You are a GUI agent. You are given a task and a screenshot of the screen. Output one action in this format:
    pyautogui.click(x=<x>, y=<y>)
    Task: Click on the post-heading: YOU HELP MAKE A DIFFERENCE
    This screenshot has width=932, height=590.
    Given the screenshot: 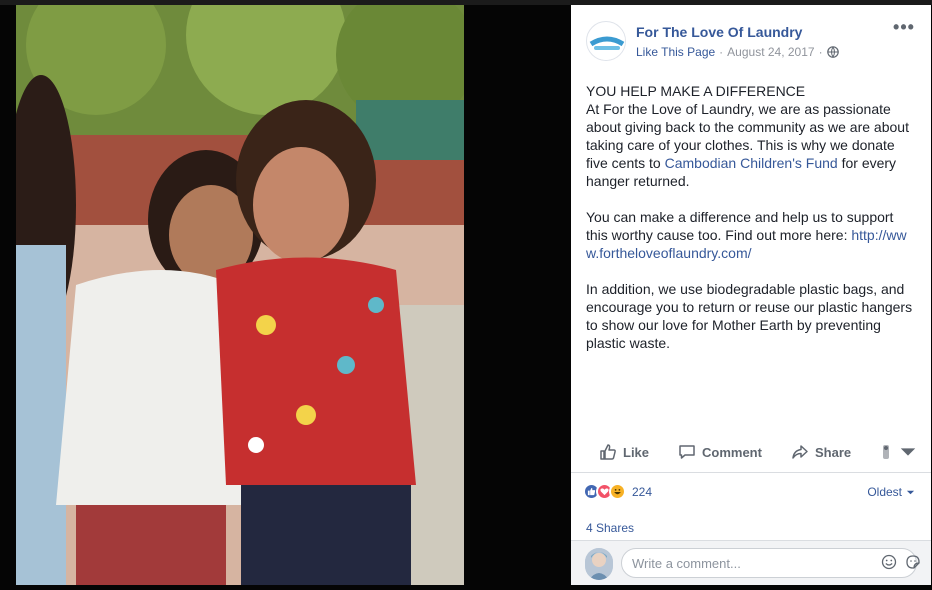 What is the action you would take?
    pyautogui.click(x=696, y=91)
    